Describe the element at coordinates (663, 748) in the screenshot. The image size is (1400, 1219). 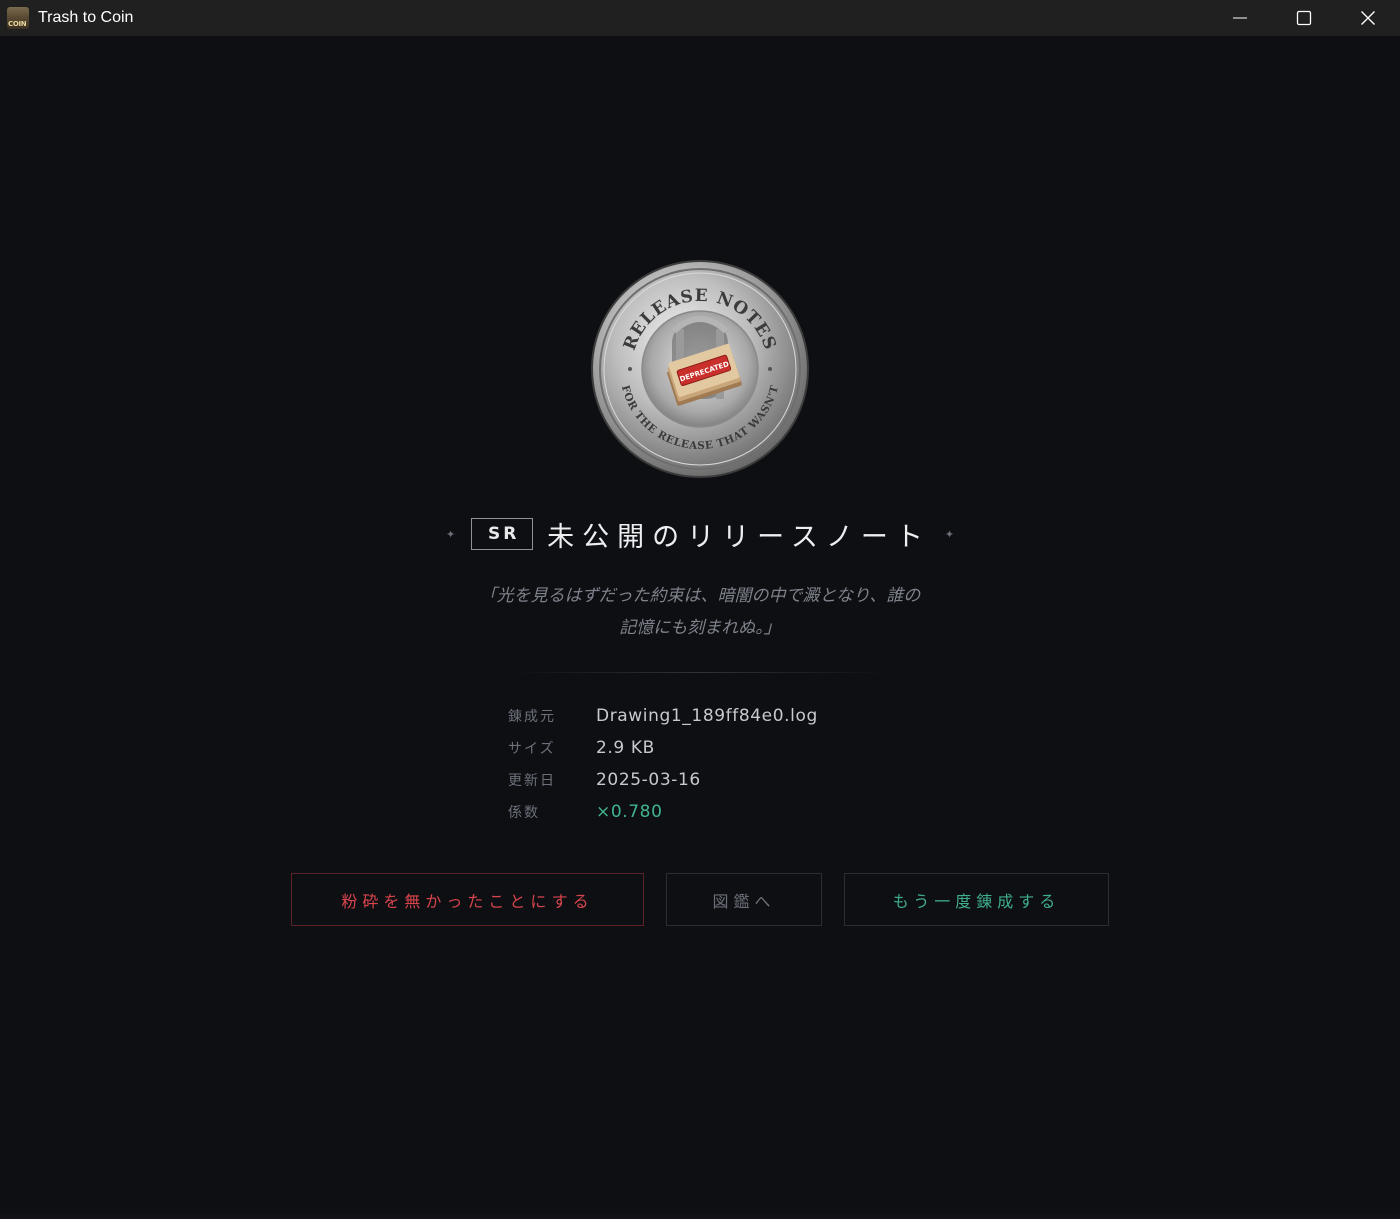
I see `info-row-size: サイズ 2.9 KB` at that location.